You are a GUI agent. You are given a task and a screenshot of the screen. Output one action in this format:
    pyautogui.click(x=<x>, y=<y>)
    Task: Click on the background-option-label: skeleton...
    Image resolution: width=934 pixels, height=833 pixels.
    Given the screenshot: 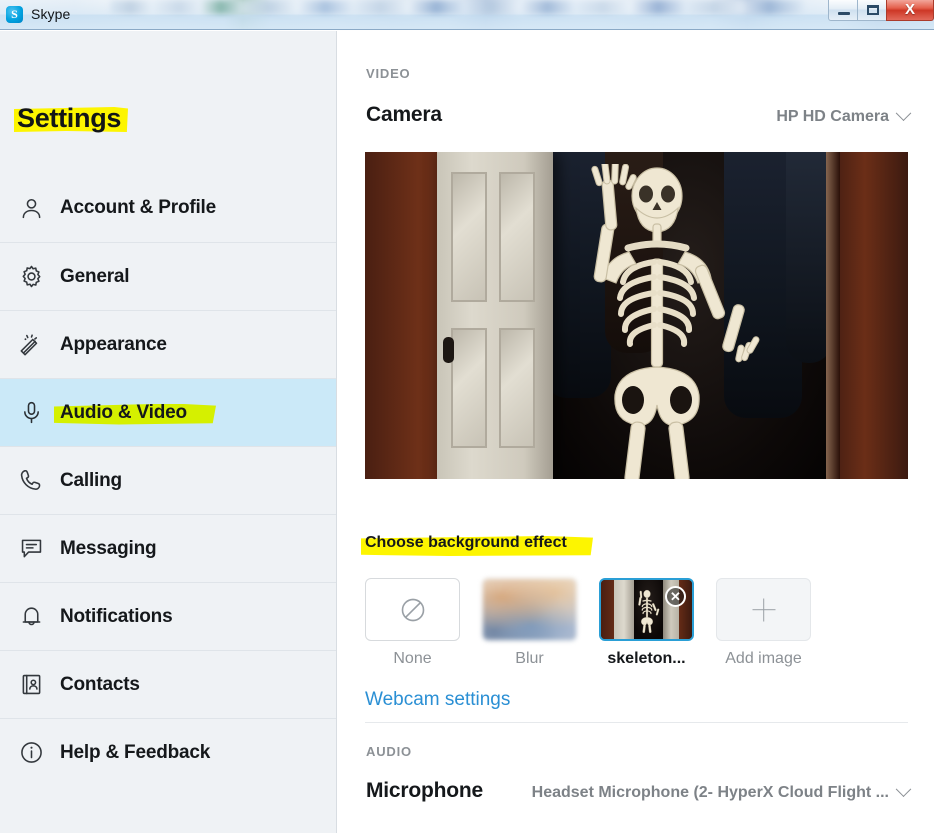 What is the action you would take?
    pyautogui.click(x=646, y=659)
    